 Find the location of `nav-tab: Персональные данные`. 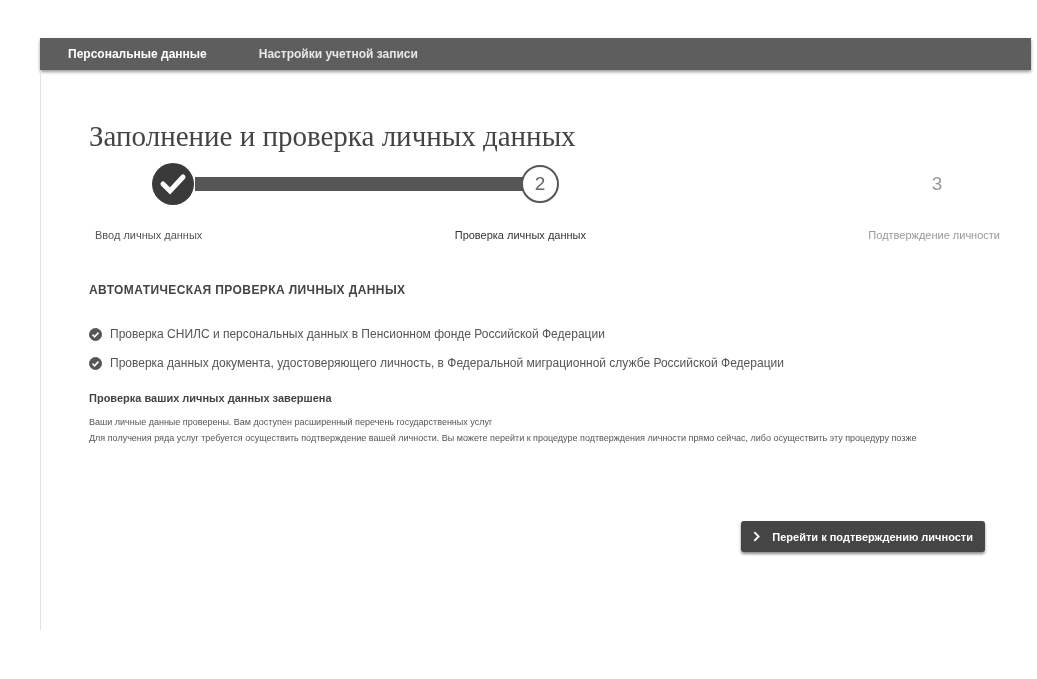

nav-tab: Персональные данные is located at coordinates (137, 54).